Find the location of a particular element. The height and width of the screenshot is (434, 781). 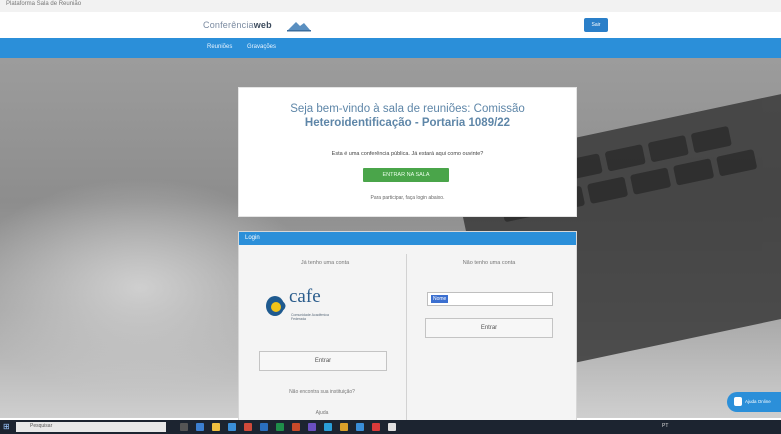

nav-item-recordings: Gravações is located at coordinates (261, 47).